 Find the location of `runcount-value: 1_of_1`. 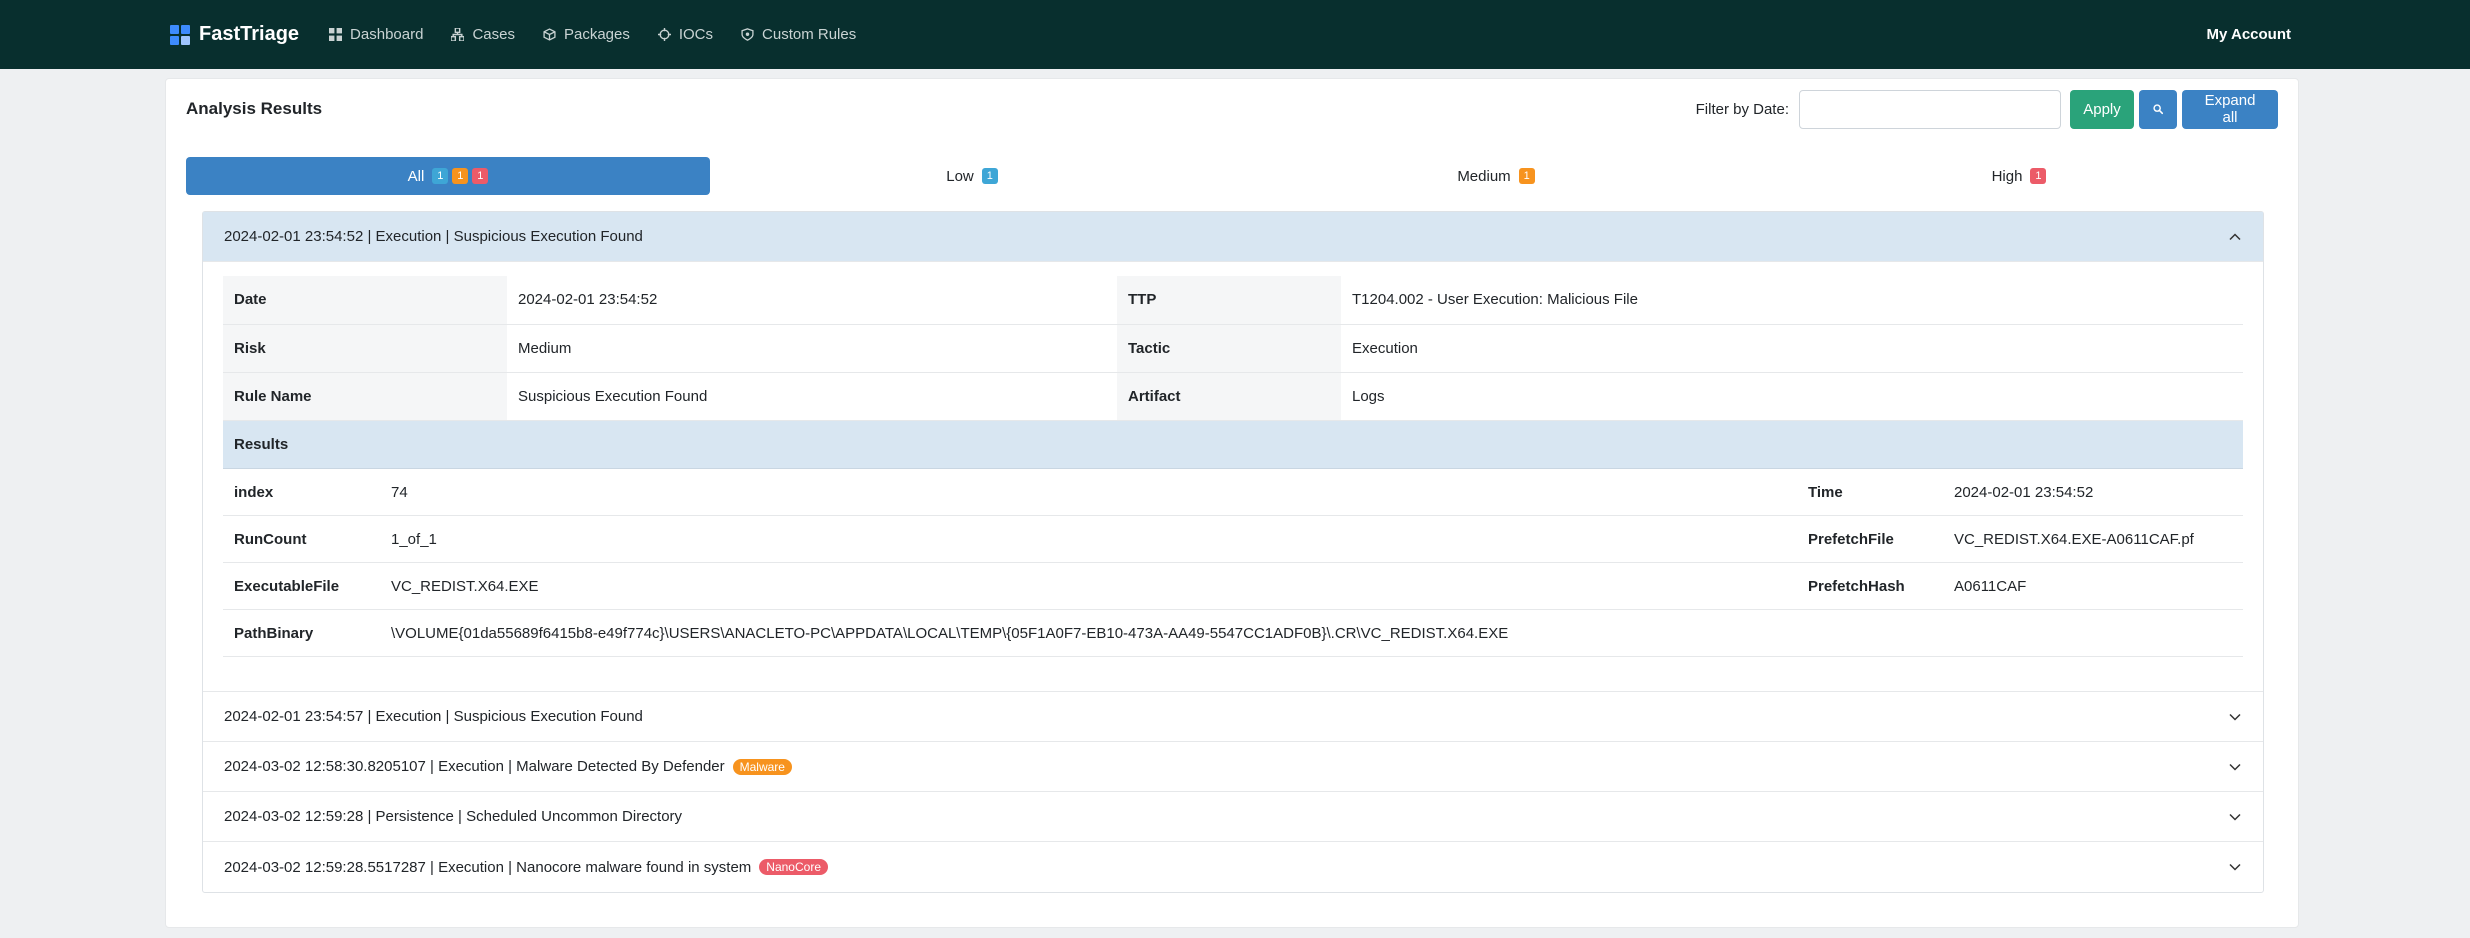

runcount-value: 1_of_1 is located at coordinates (1088, 539).